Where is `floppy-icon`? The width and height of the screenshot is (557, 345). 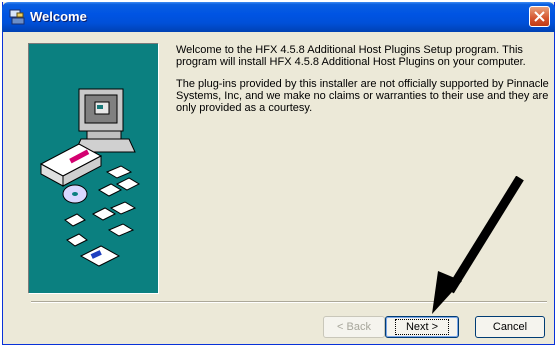
floppy-icon is located at coordinates (116, 201).